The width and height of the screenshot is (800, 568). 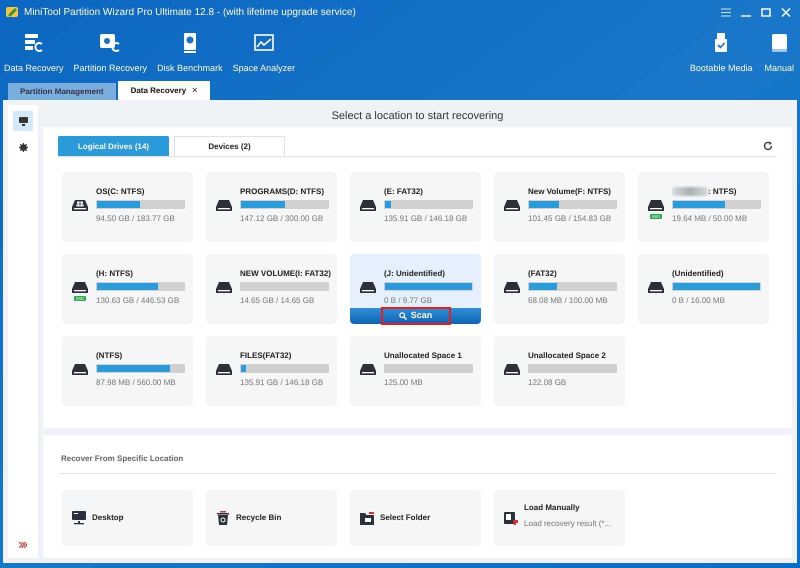 I want to click on drive-card: (E: FAT32) 135.91 GB / 146.18 GB, so click(x=415, y=207).